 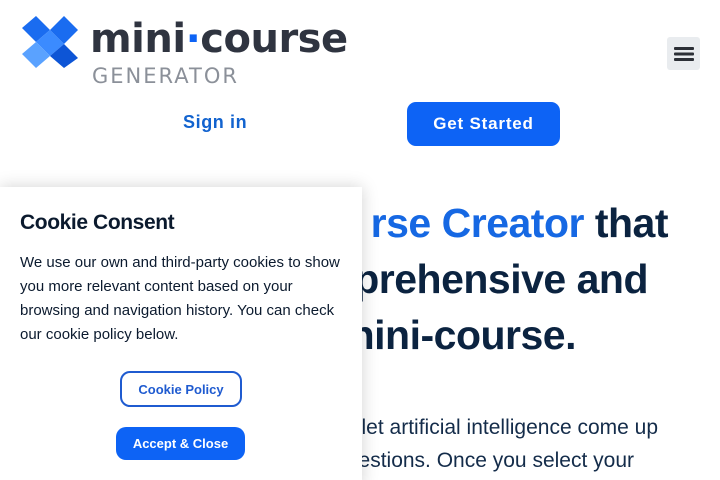 I want to click on logo-subtitle: GENERATOR, so click(x=165, y=76).